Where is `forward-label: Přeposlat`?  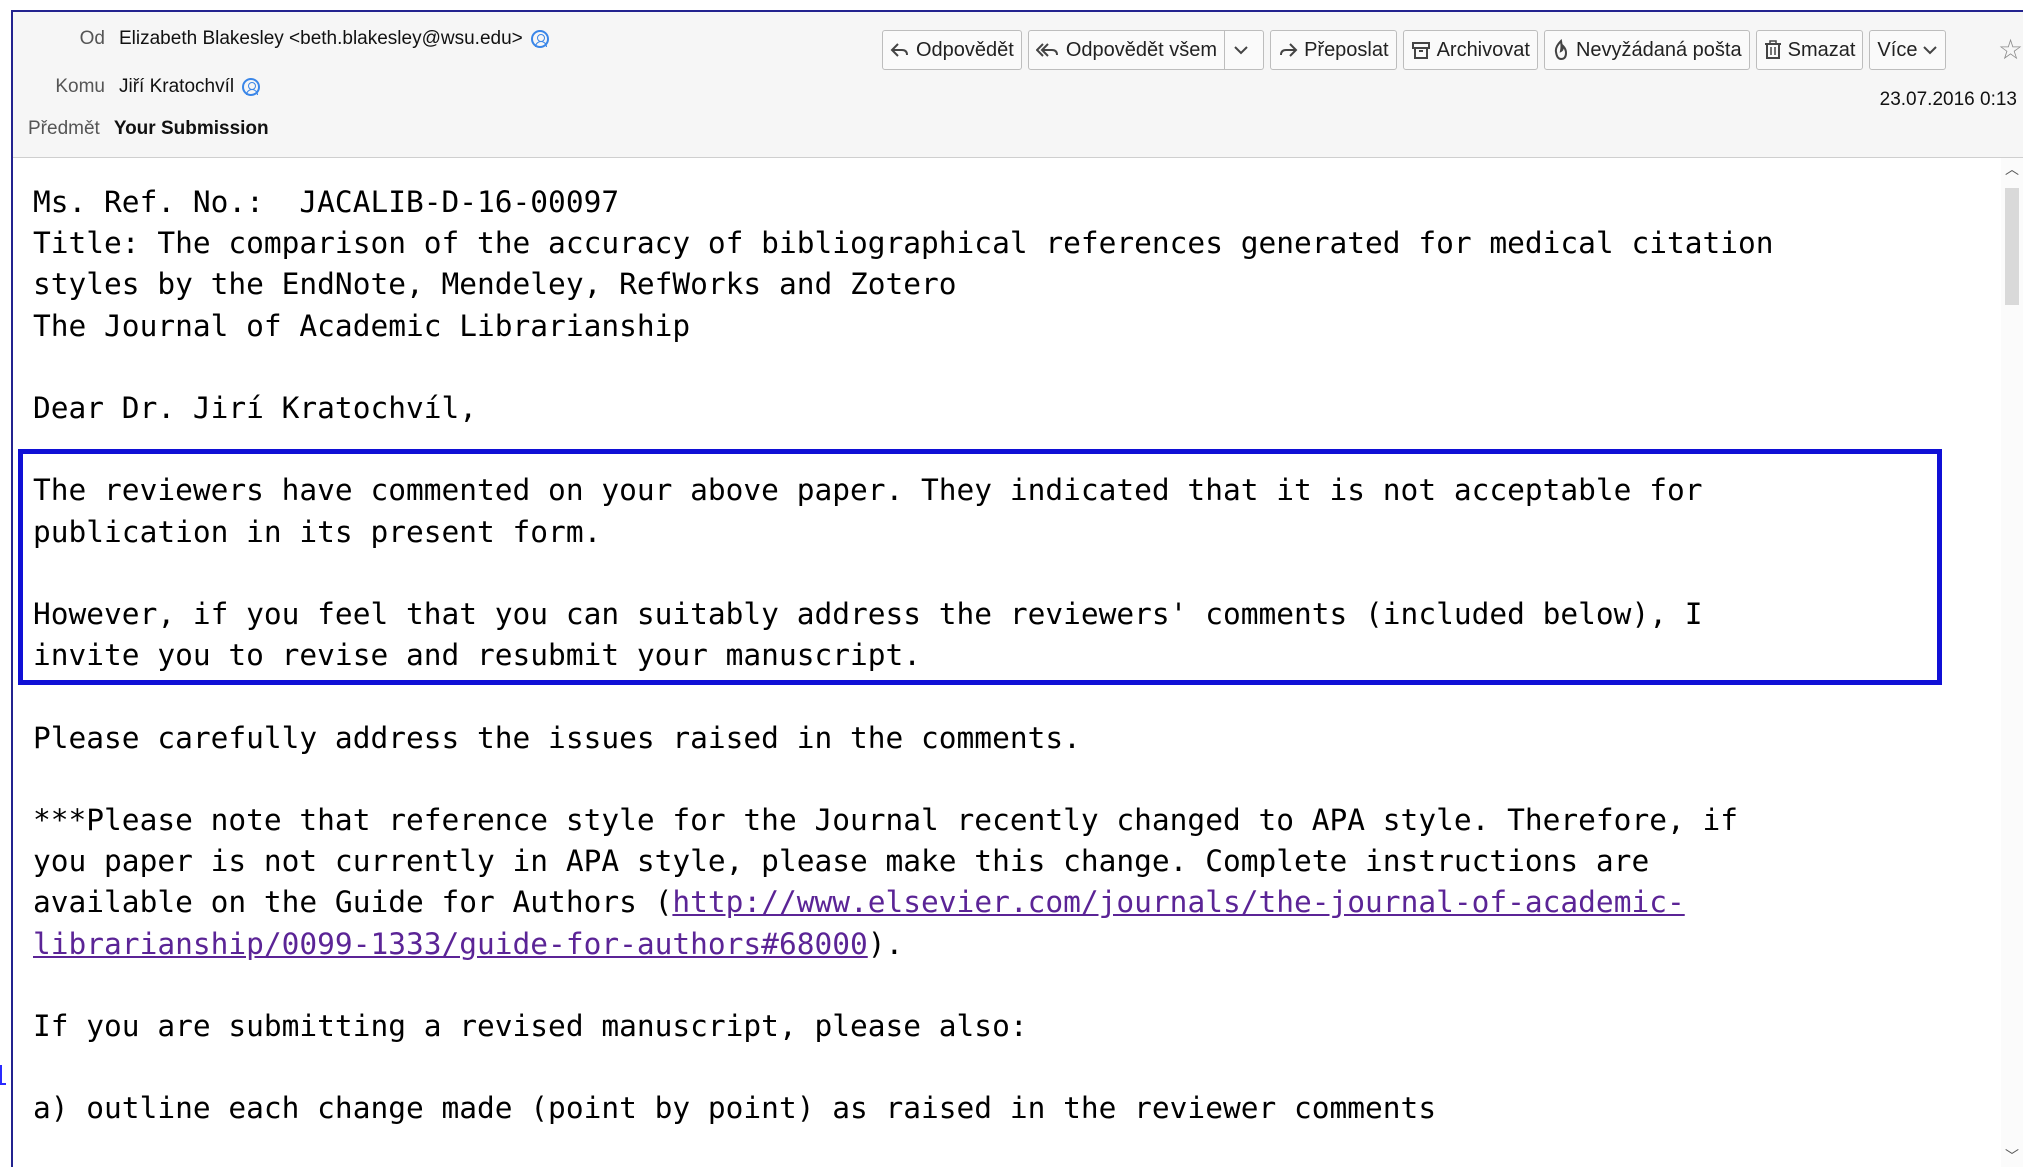
forward-label: Přeposlat is located at coordinates (1346, 49).